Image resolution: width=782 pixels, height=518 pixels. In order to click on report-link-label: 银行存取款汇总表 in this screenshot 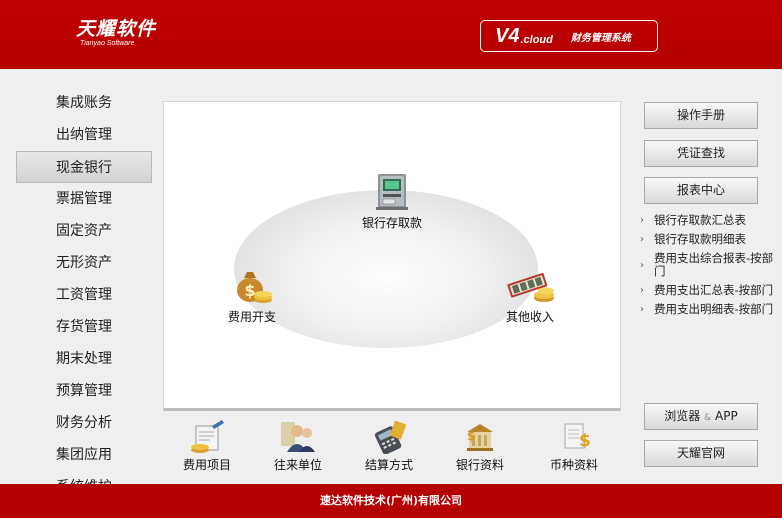, I will do `click(700, 220)`.